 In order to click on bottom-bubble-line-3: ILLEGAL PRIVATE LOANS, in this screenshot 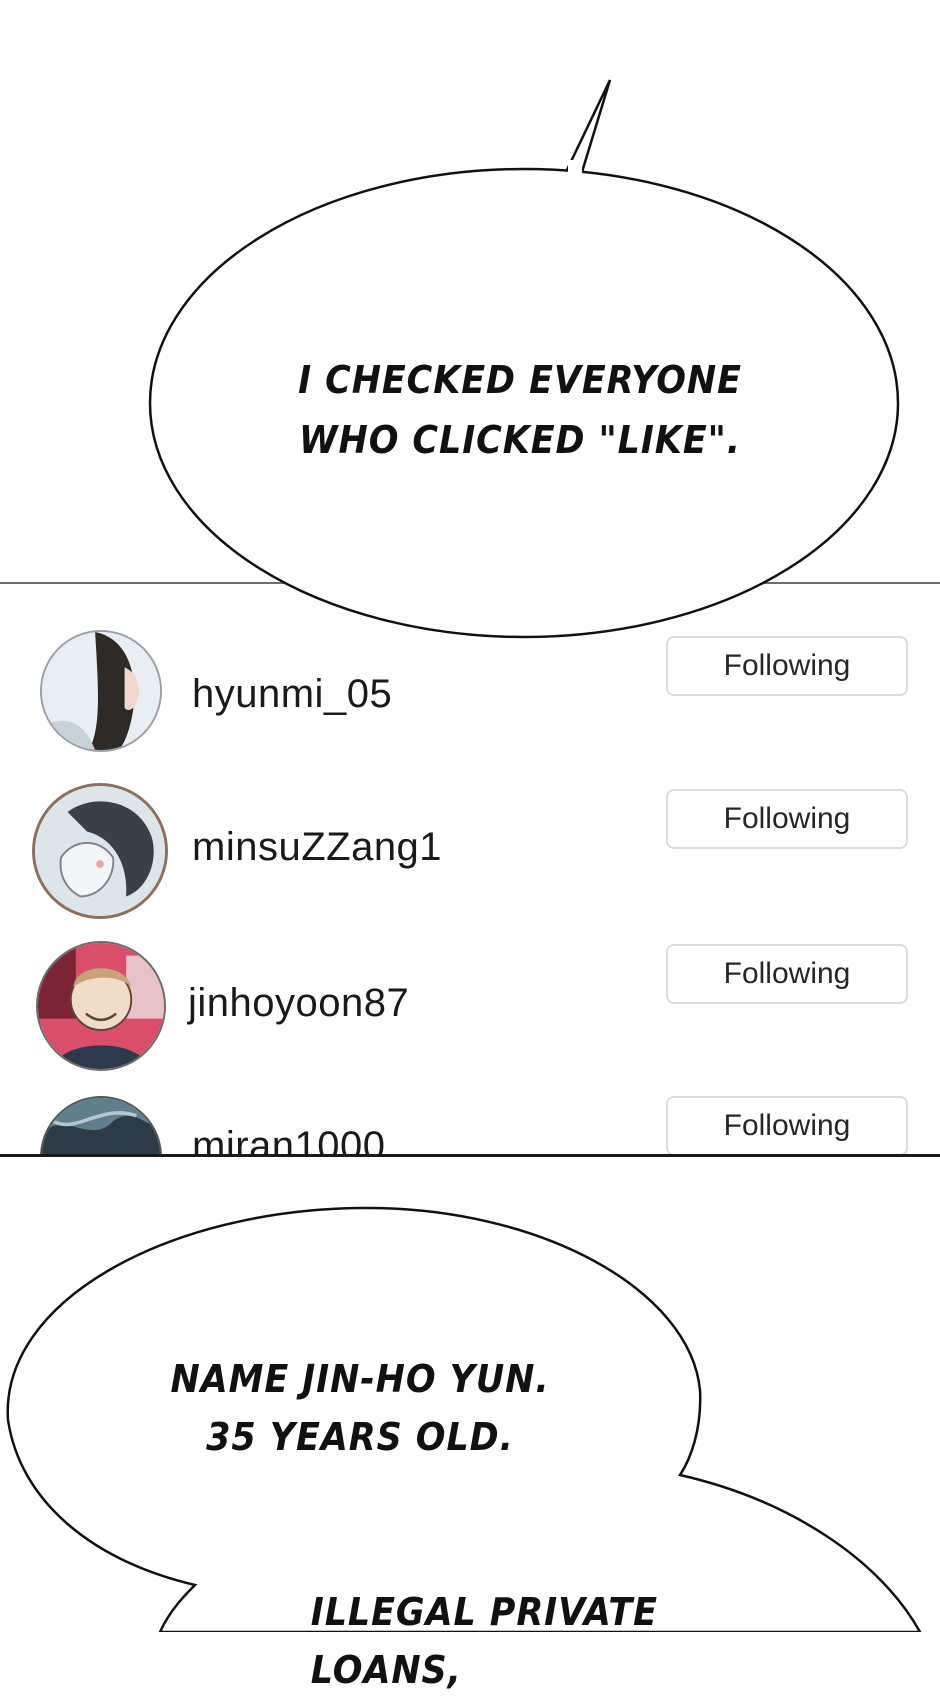, I will do `click(484, 1641)`.